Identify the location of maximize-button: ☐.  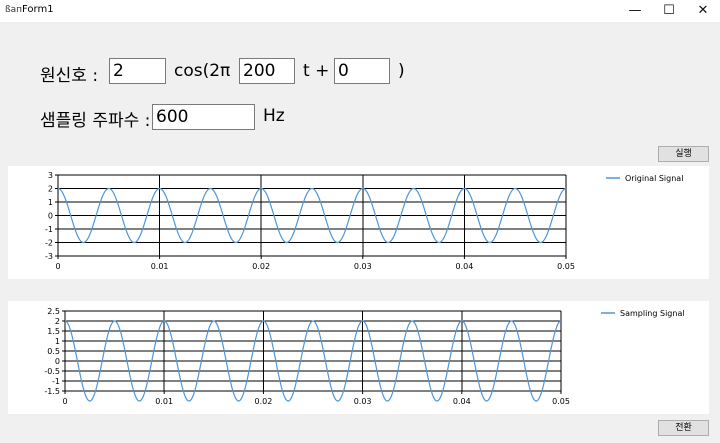
(669, 11).